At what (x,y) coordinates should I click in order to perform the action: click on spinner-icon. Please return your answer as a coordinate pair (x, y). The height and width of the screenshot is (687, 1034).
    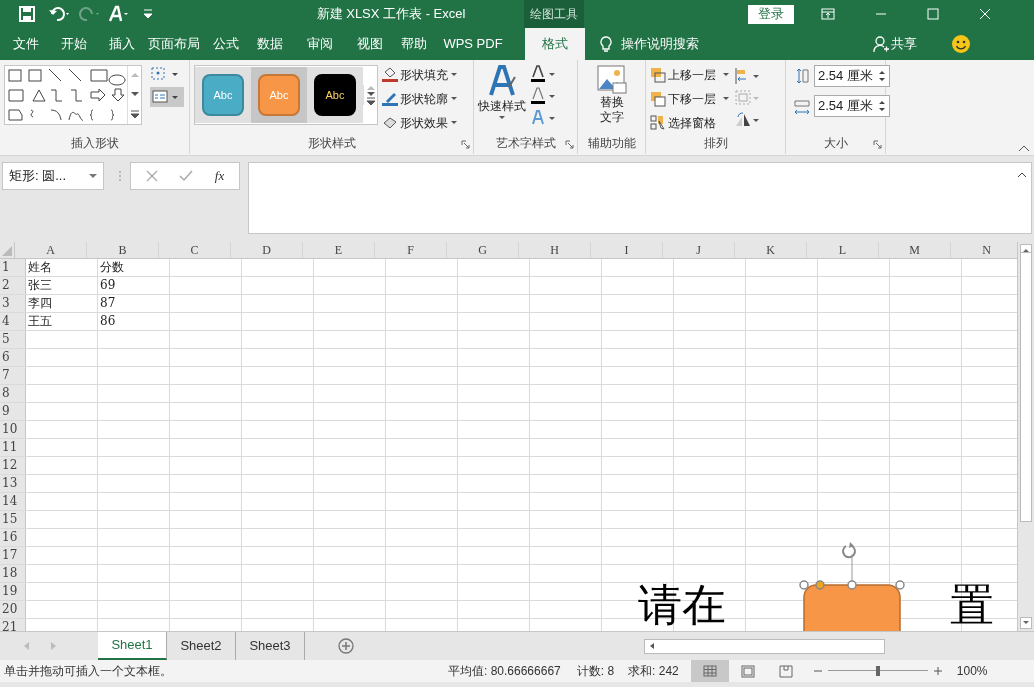
    Looking at the image, I should click on (882, 76).